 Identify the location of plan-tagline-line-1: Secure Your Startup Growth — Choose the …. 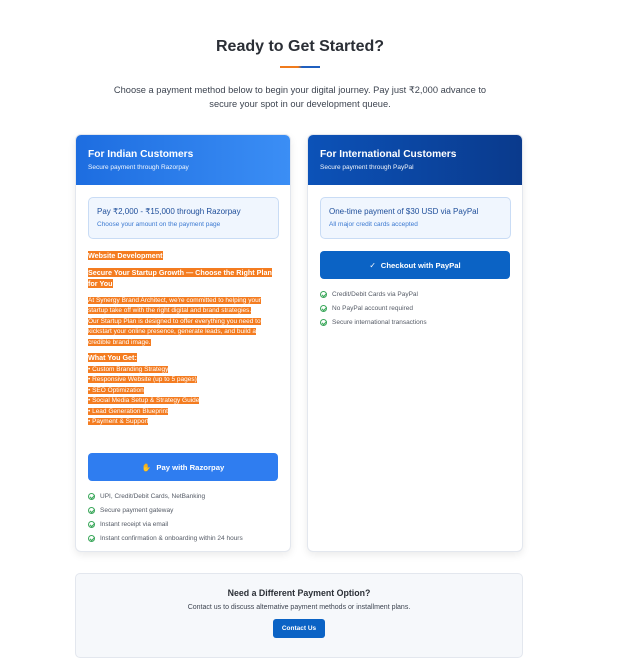
(180, 272).